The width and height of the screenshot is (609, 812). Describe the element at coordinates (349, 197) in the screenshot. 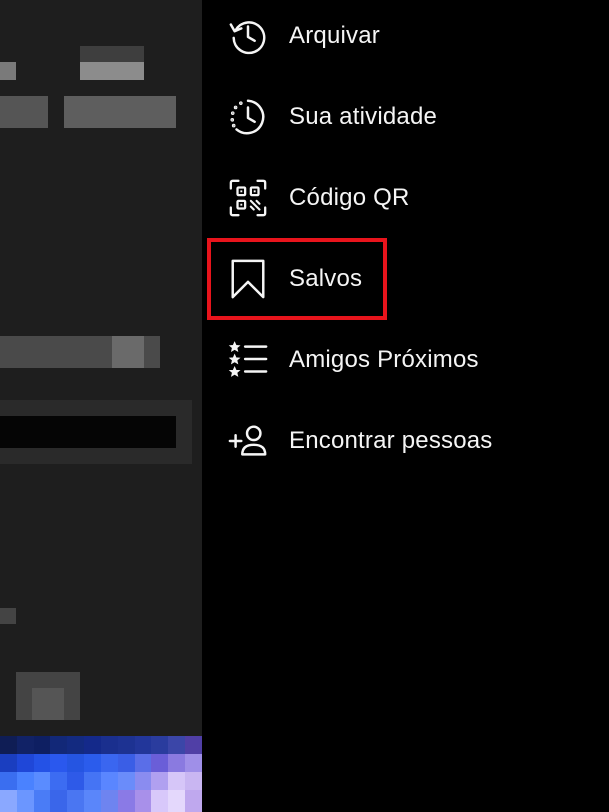

I see `menu-item-label: Código QR` at that location.